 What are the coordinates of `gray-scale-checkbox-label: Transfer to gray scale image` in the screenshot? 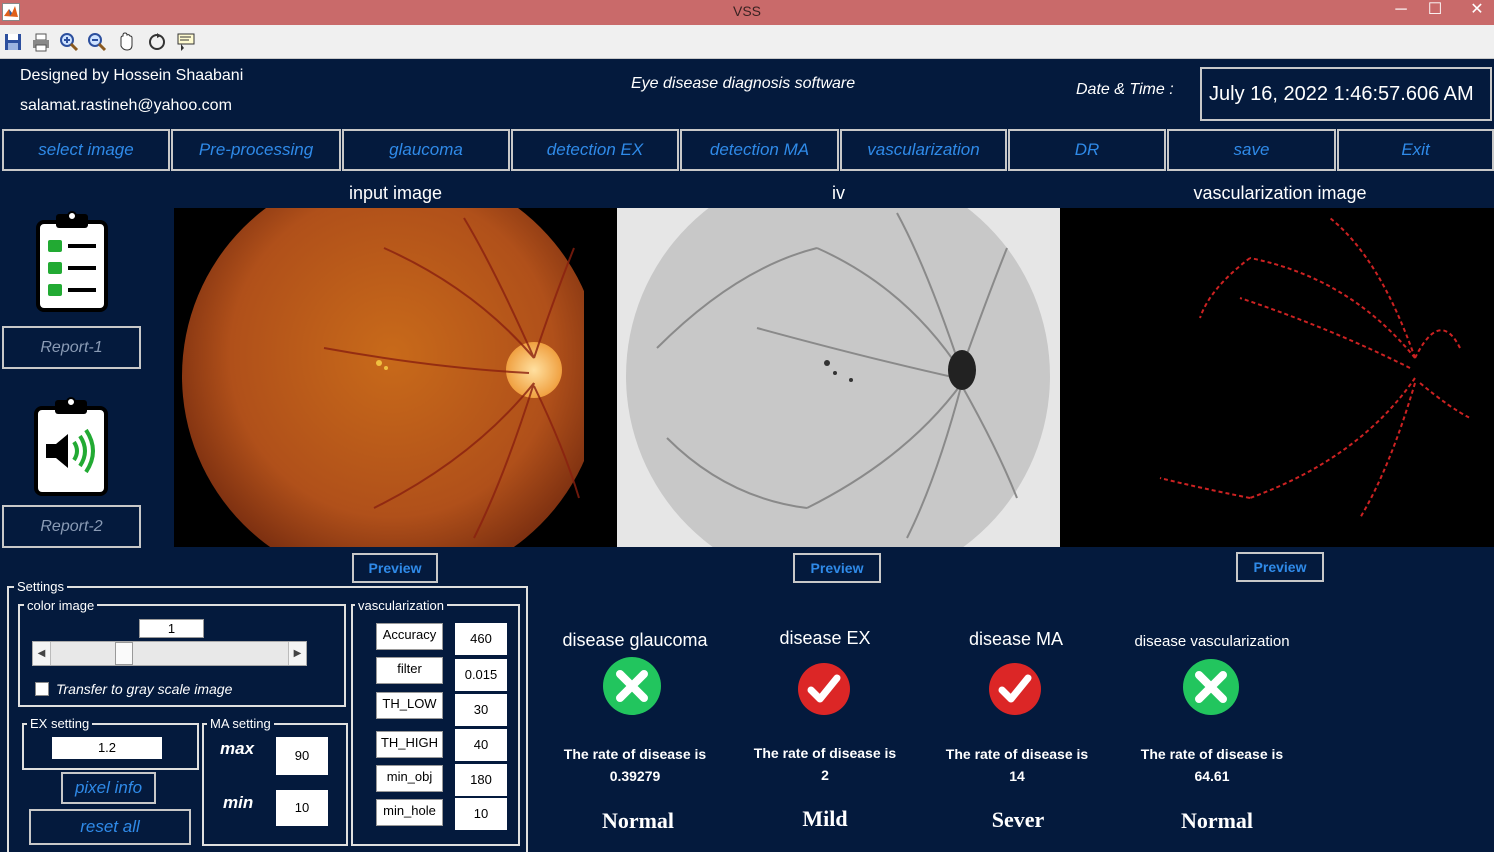 It's located at (144, 689).